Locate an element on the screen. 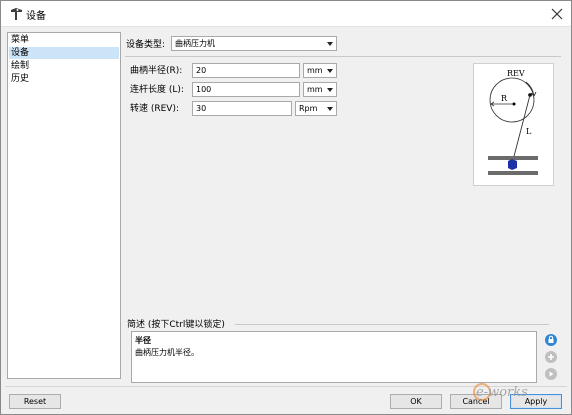 The image size is (572, 415). description-divider is located at coordinates (392, 324).